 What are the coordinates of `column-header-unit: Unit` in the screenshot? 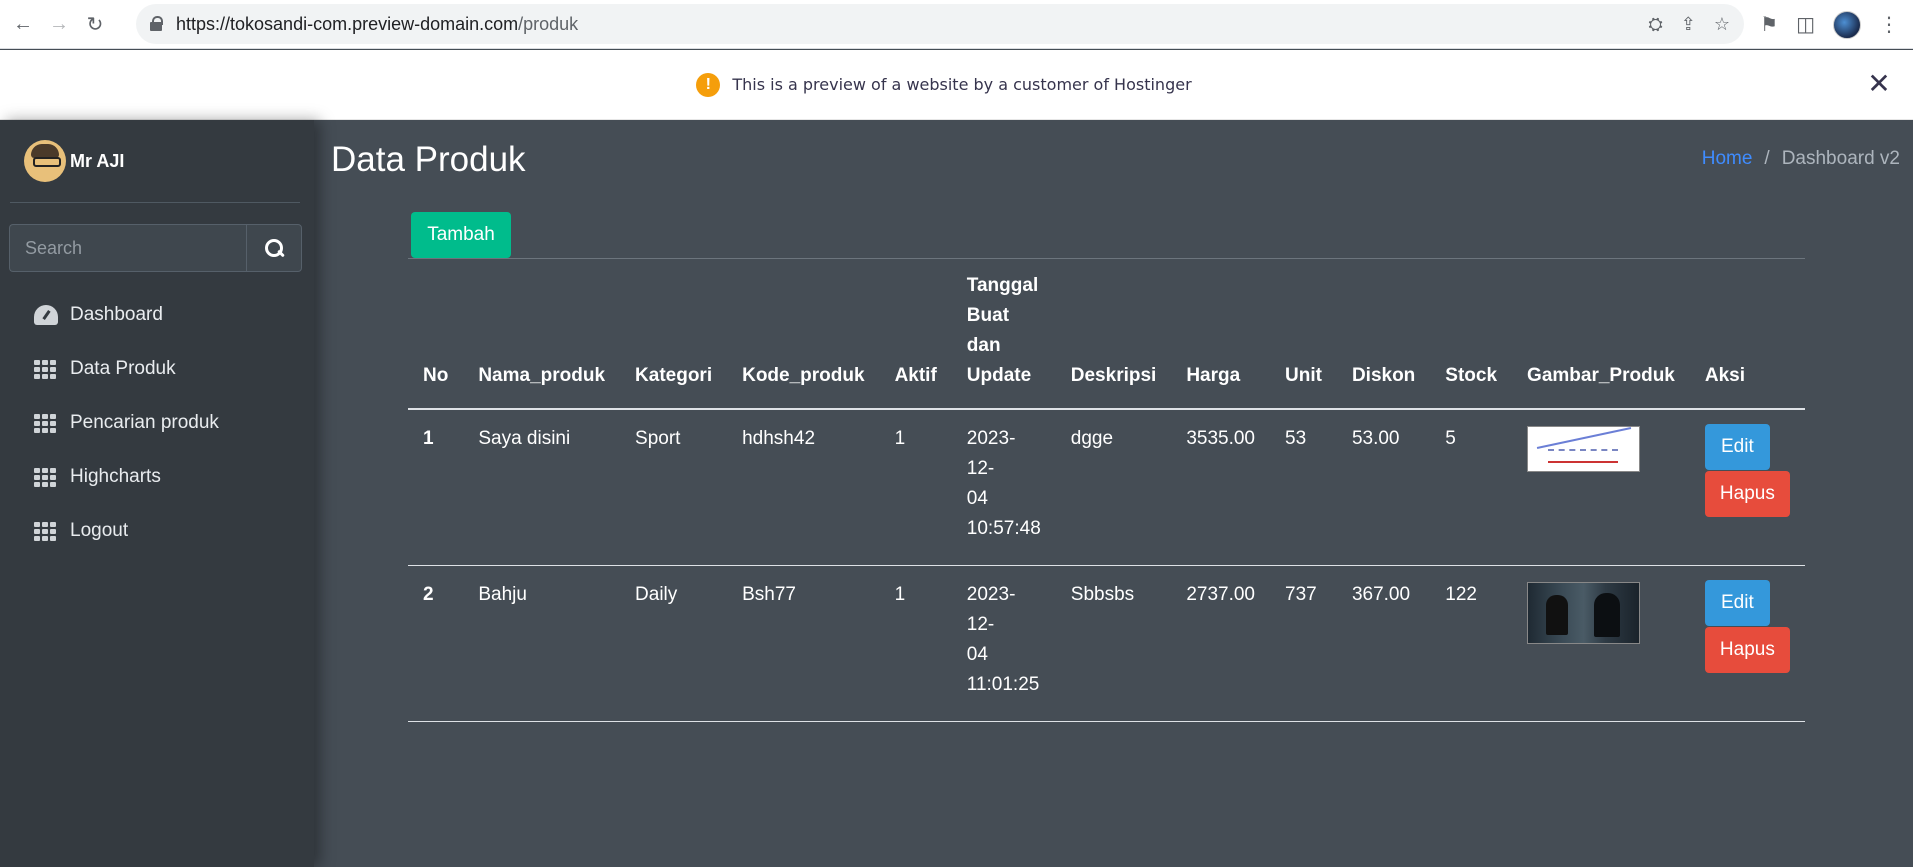 It's located at (1303, 334).